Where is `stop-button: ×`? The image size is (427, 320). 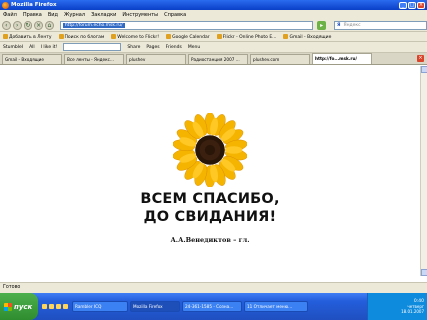
stop-button: × is located at coordinates (39, 25).